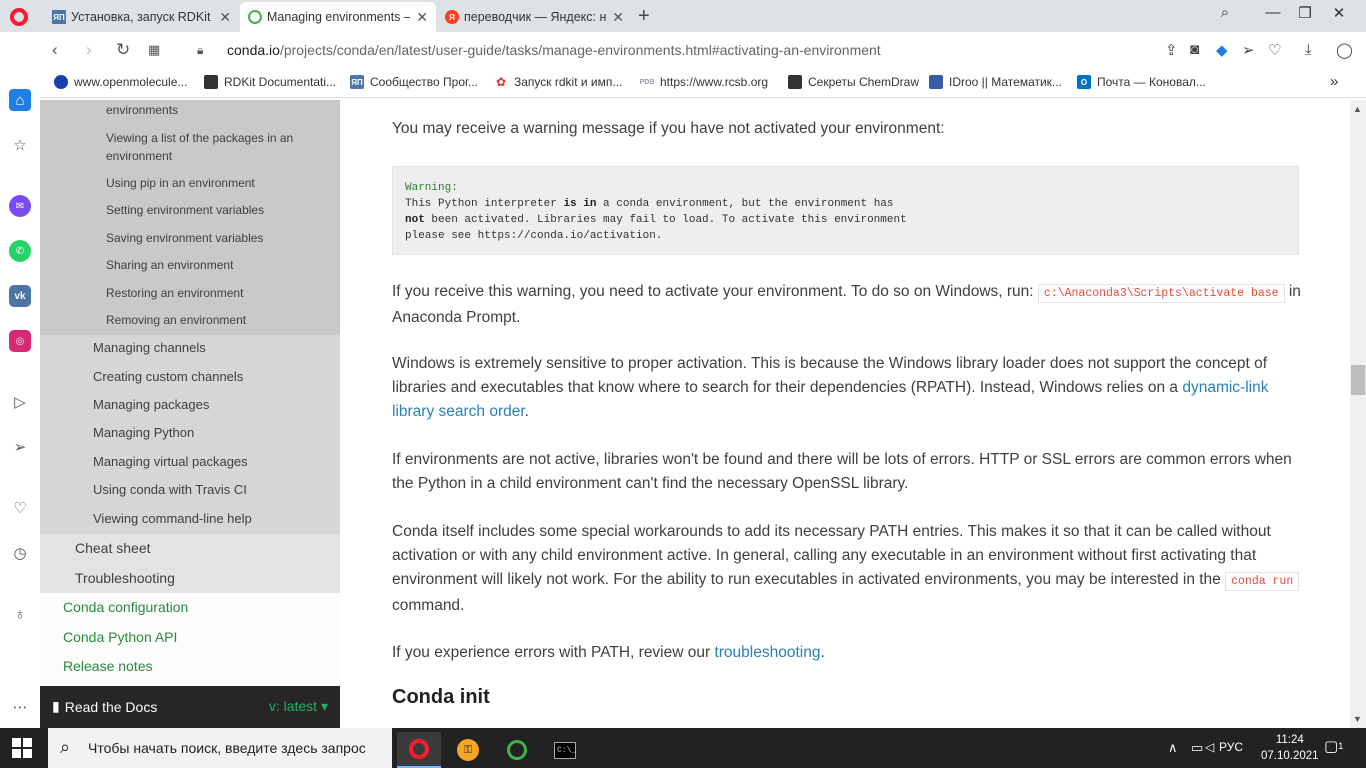 This screenshot has height=768, width=1366. Describe the element at coordinates (170, 489) in the screenshot. I see `nav-item: Using conda with Travis CI` at that location.